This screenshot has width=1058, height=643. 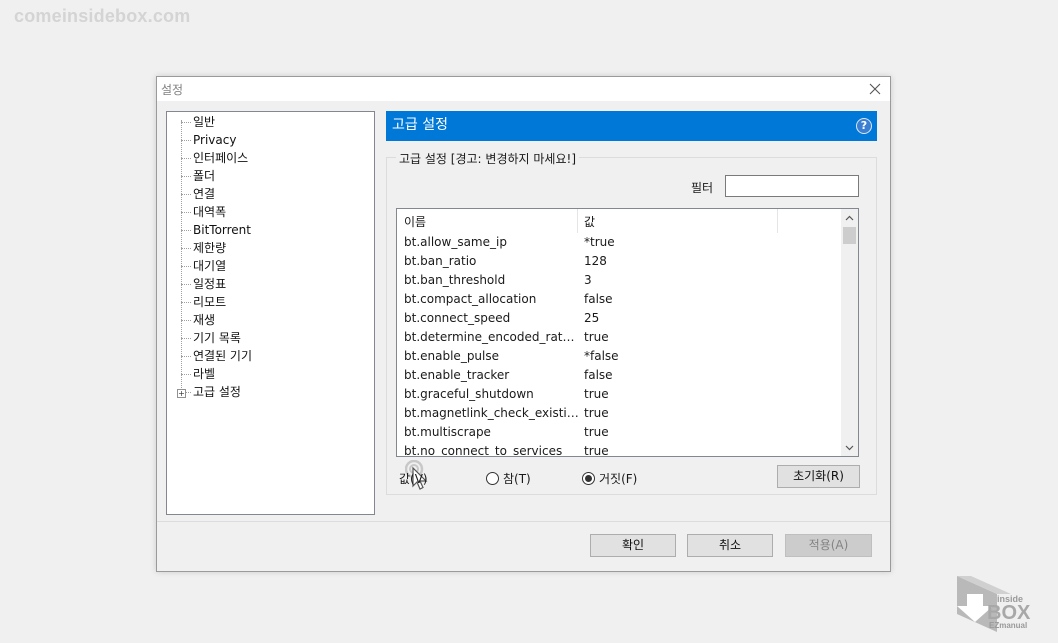 I want to click on window-title: 설정, so click(x=172, y=90).